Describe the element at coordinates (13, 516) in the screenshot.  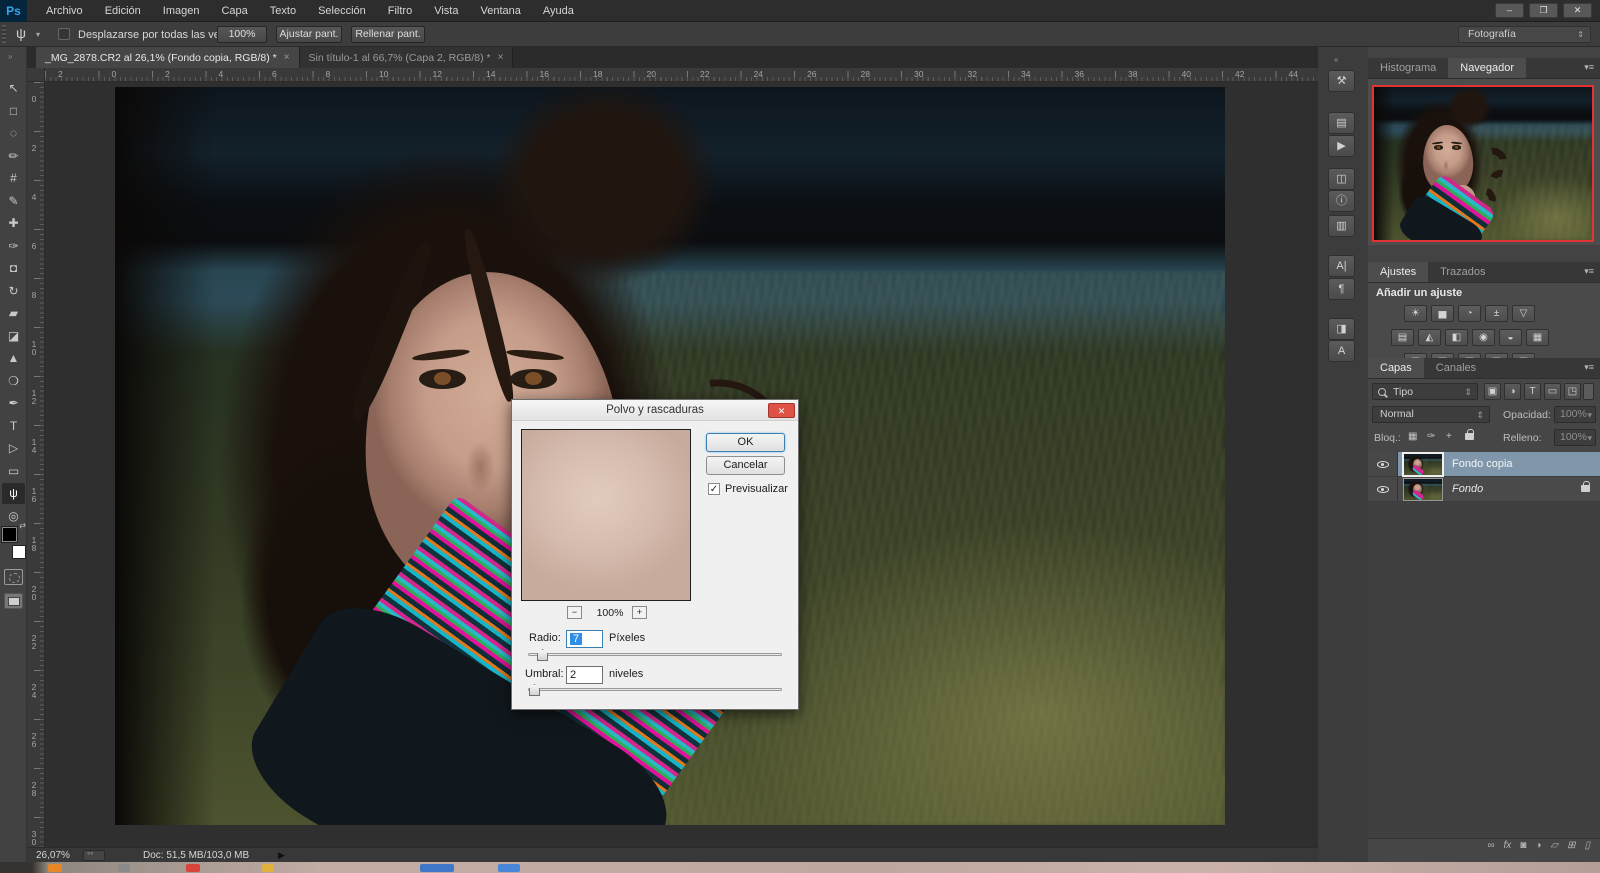
I see `zoom-tool: ◎` at that location.